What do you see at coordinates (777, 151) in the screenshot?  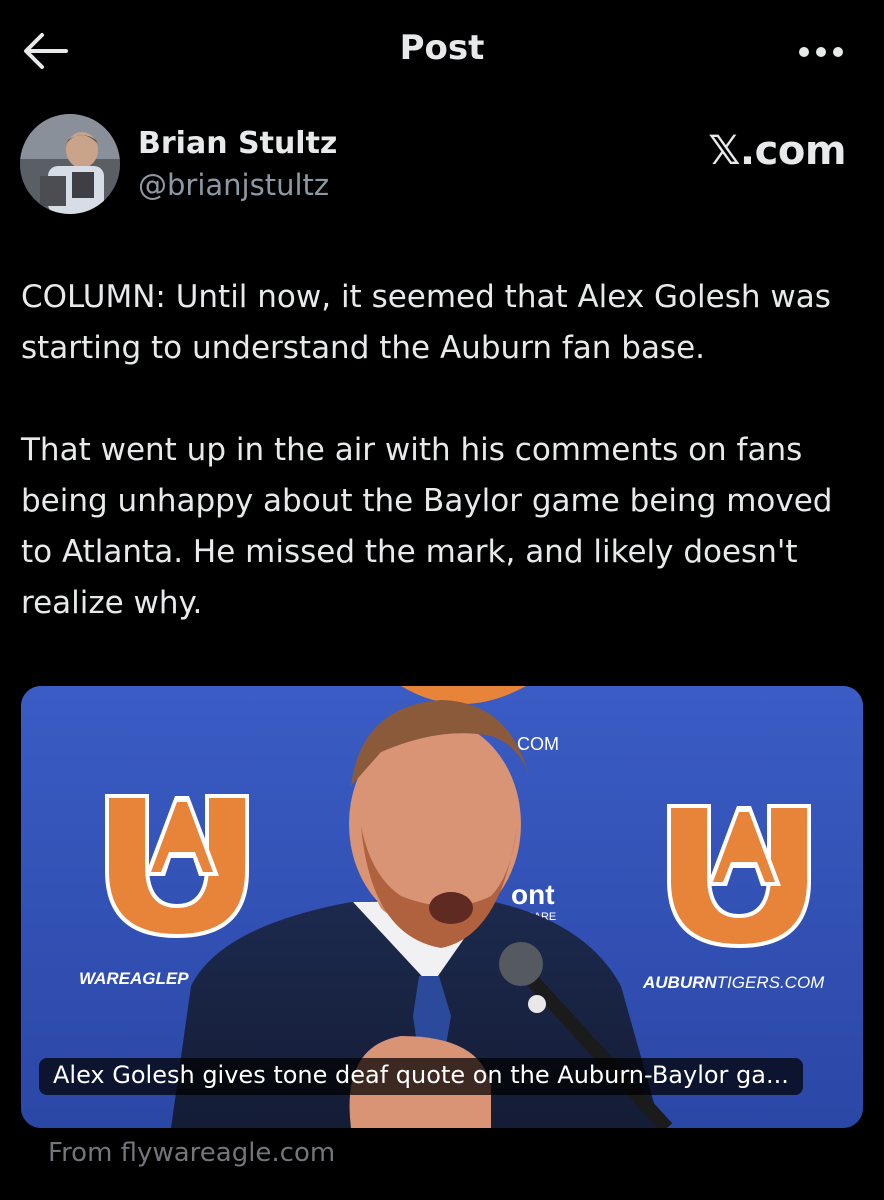 I see `source-label: 𝕏.com` at bounding box center [777, 151].